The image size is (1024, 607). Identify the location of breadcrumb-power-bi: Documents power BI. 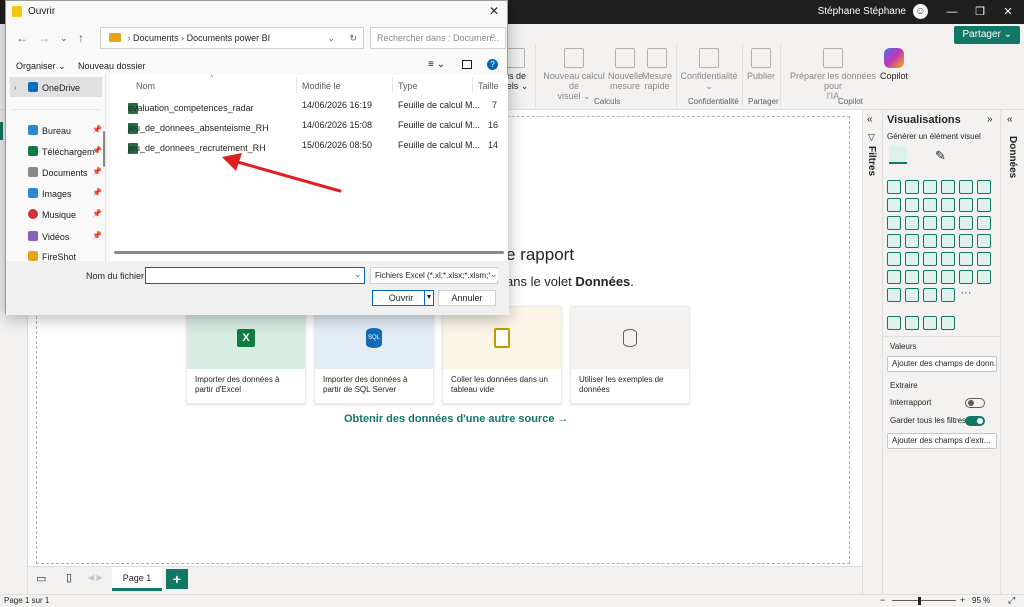
(229, 38).